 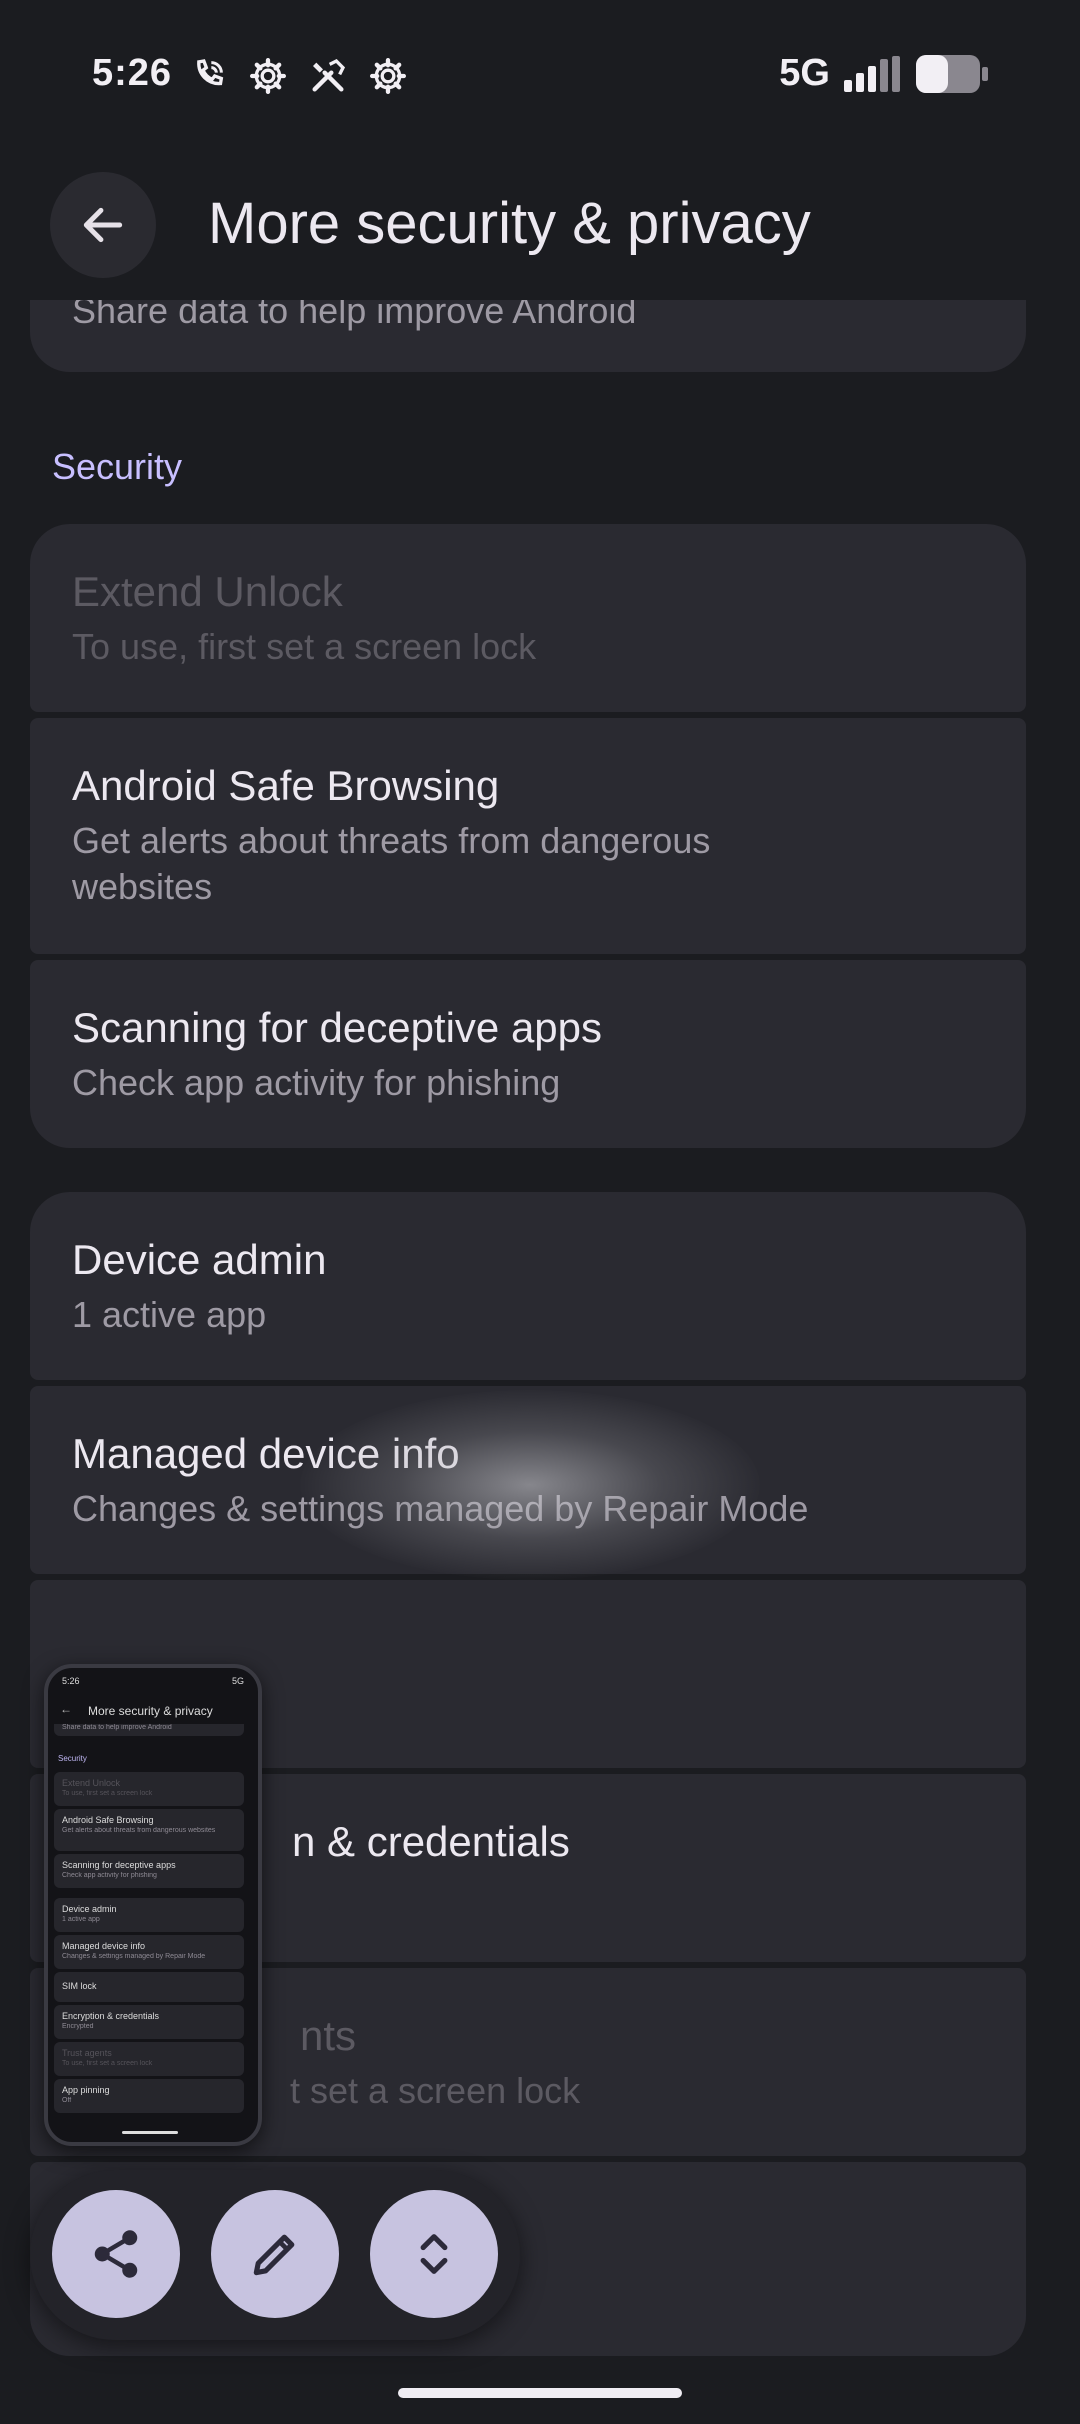 What do you see at coordinates (528, 1286) in the screenshot?
I see `device-admin-item: Device admin 1 active app` at bounding box center [528, 1286].